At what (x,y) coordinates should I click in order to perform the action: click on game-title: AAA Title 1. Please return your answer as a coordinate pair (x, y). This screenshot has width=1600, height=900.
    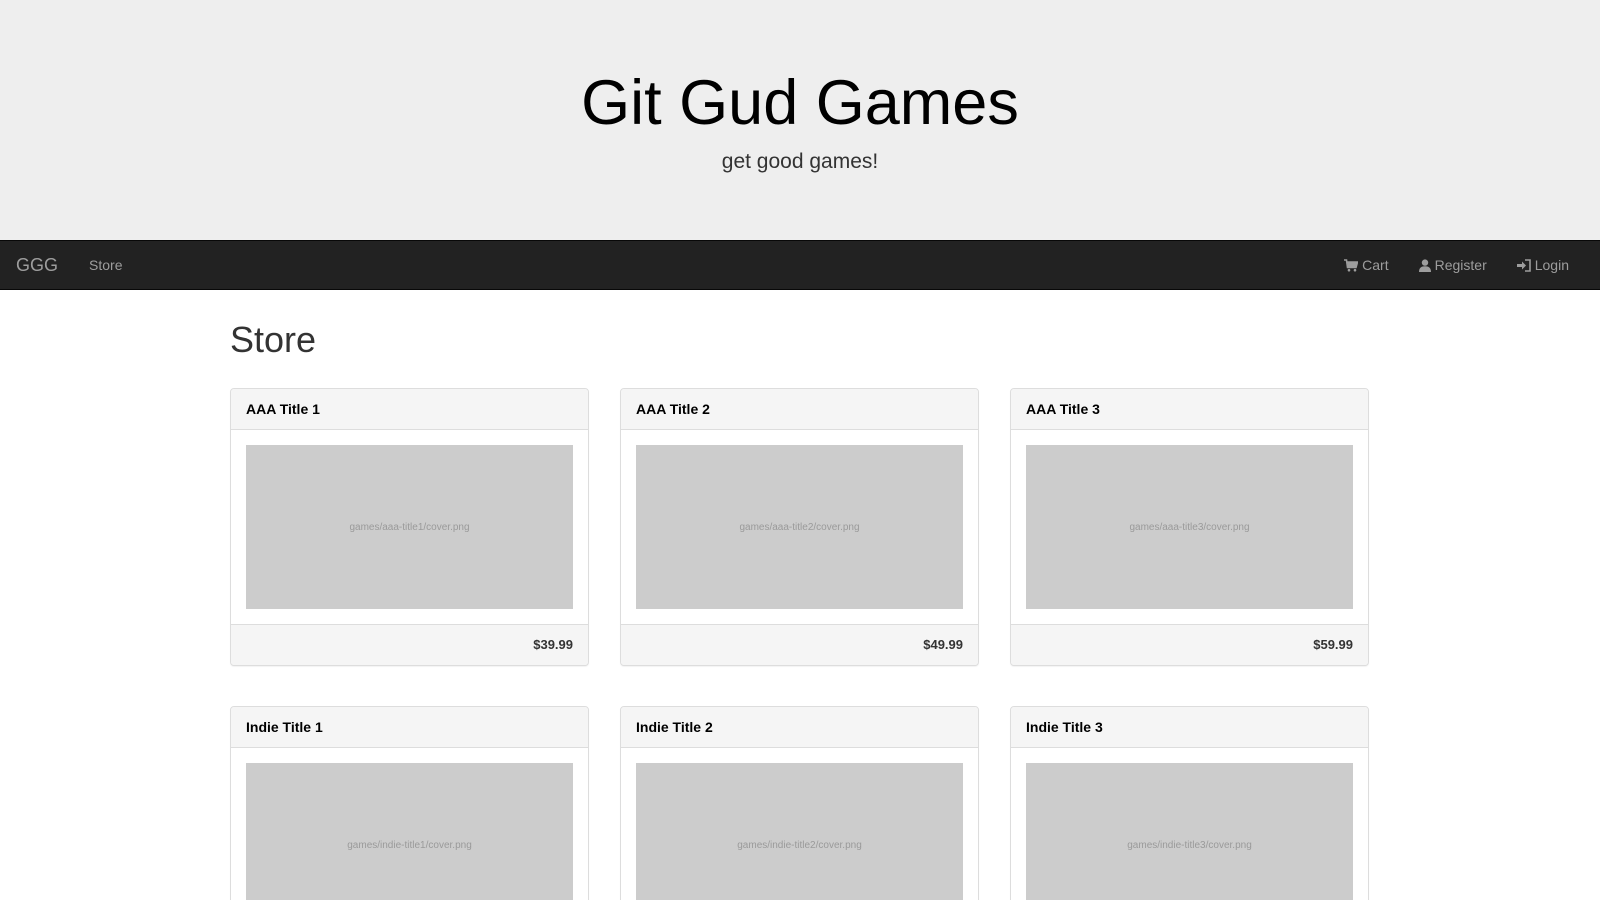
    Looking at the image, I should click on (409, 409).